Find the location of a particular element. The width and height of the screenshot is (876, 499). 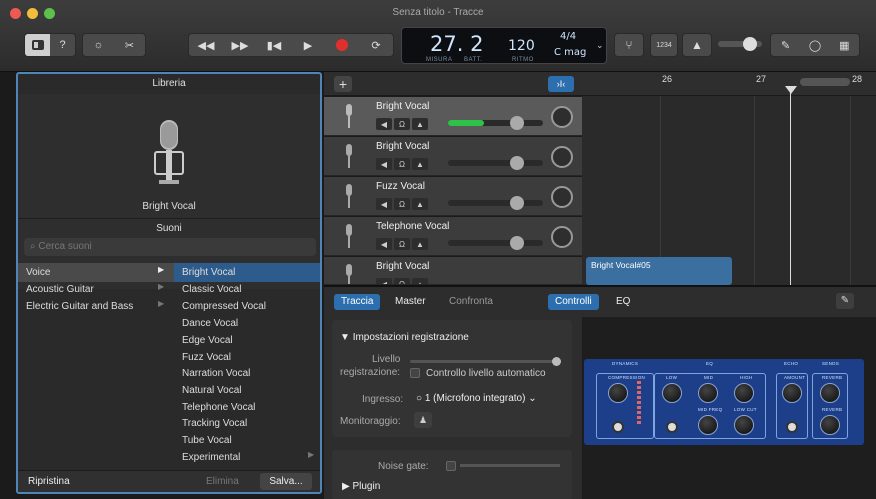

master-volume-slider is located at coordinates (740, 44).